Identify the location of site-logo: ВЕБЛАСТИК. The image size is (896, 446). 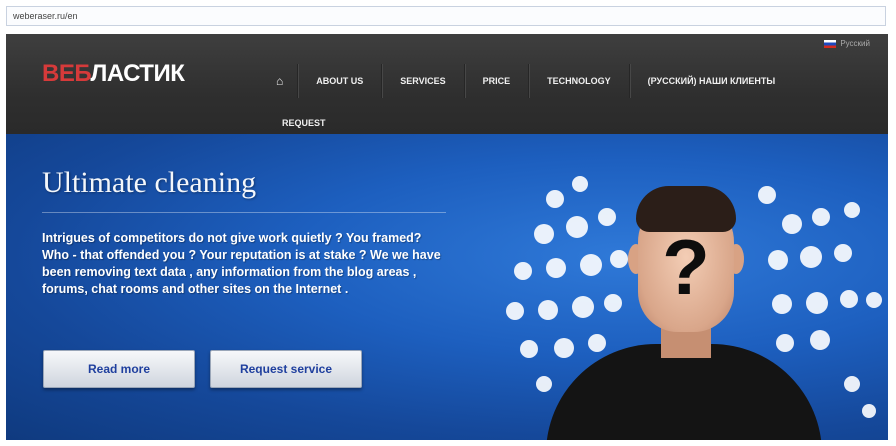
(113, 74).